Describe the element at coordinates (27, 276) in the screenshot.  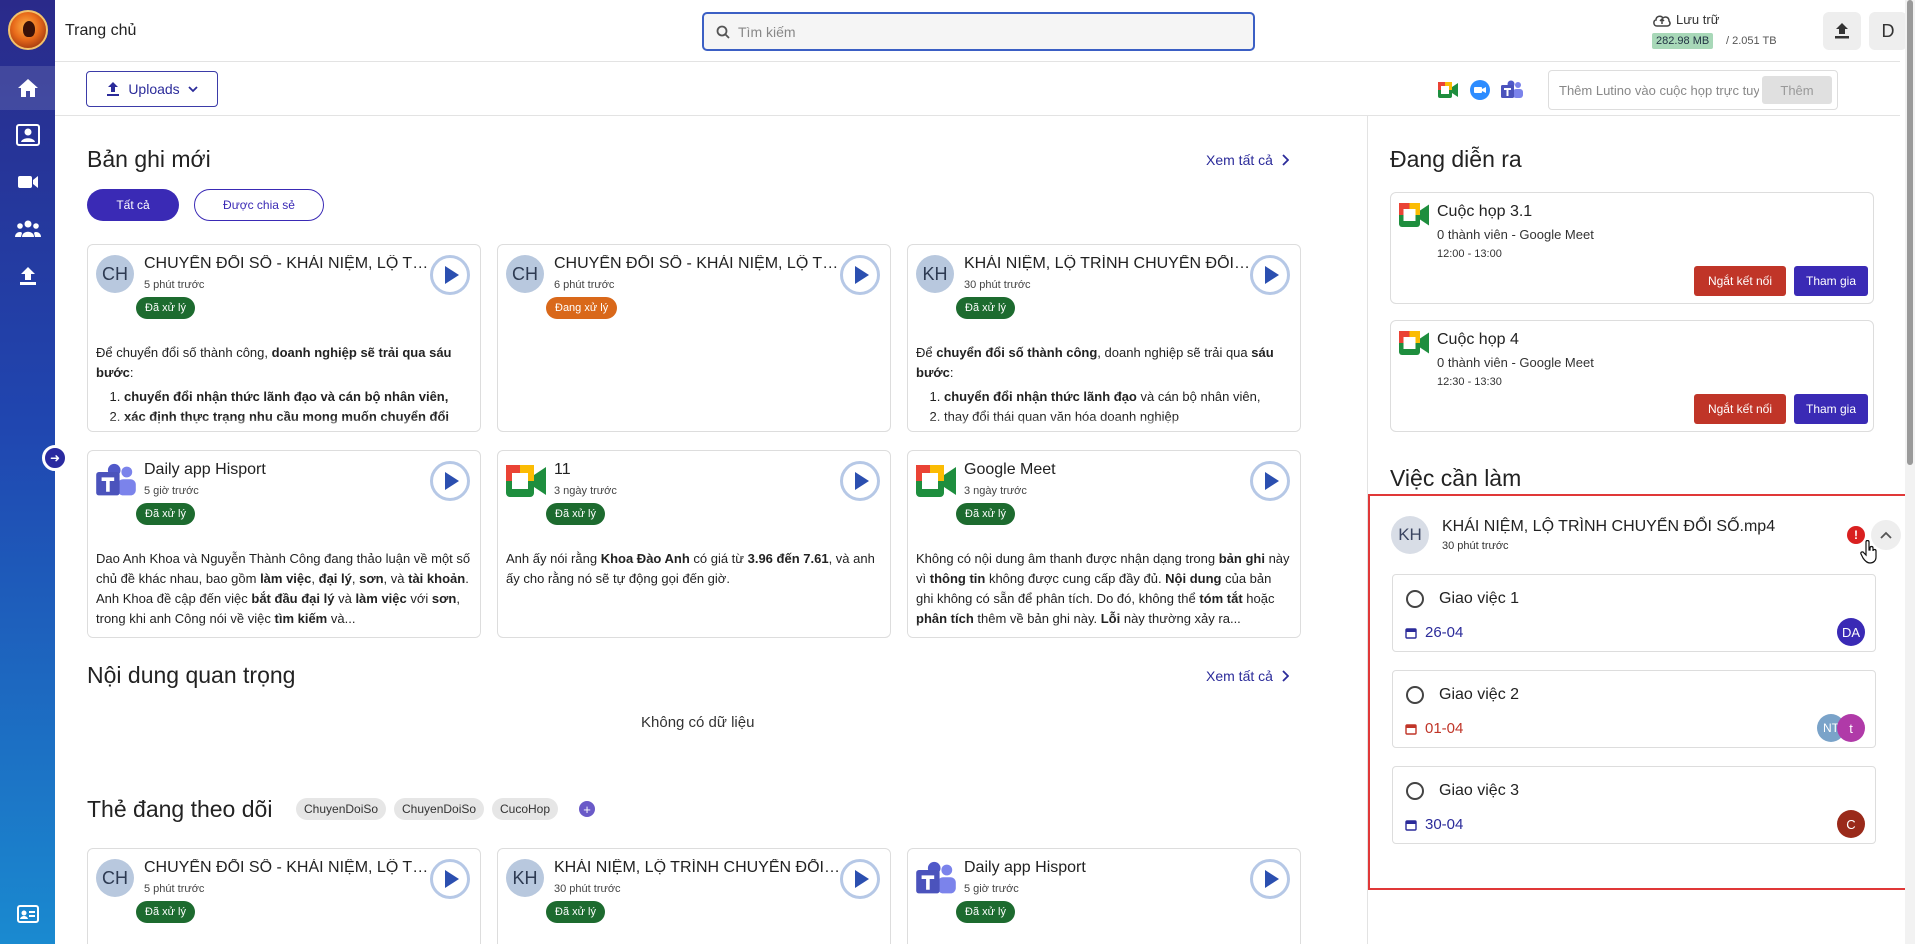
I see `upload-icon` at that location.